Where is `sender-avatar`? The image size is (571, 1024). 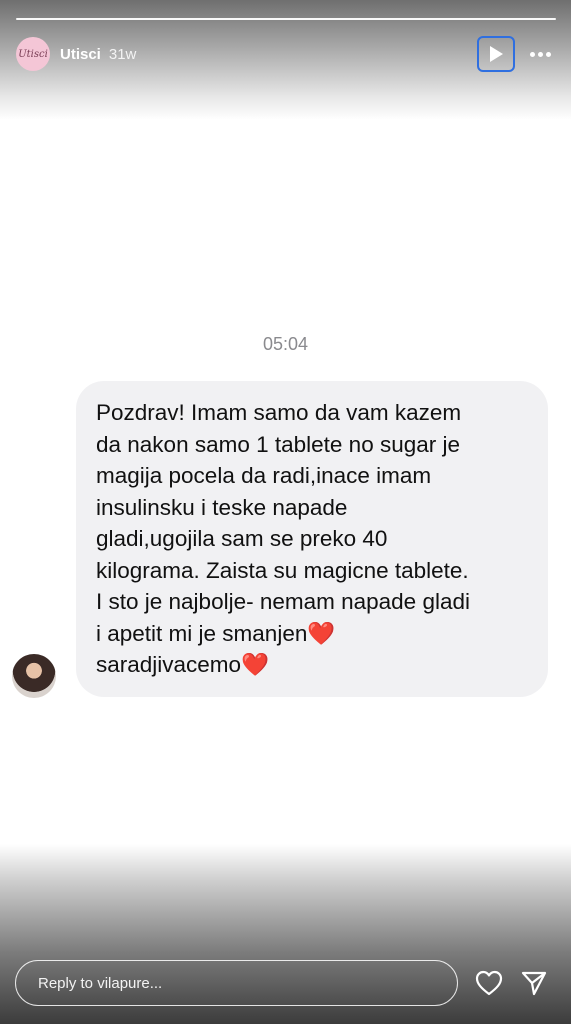 sender-avatar is located at coordinates (34, 676).